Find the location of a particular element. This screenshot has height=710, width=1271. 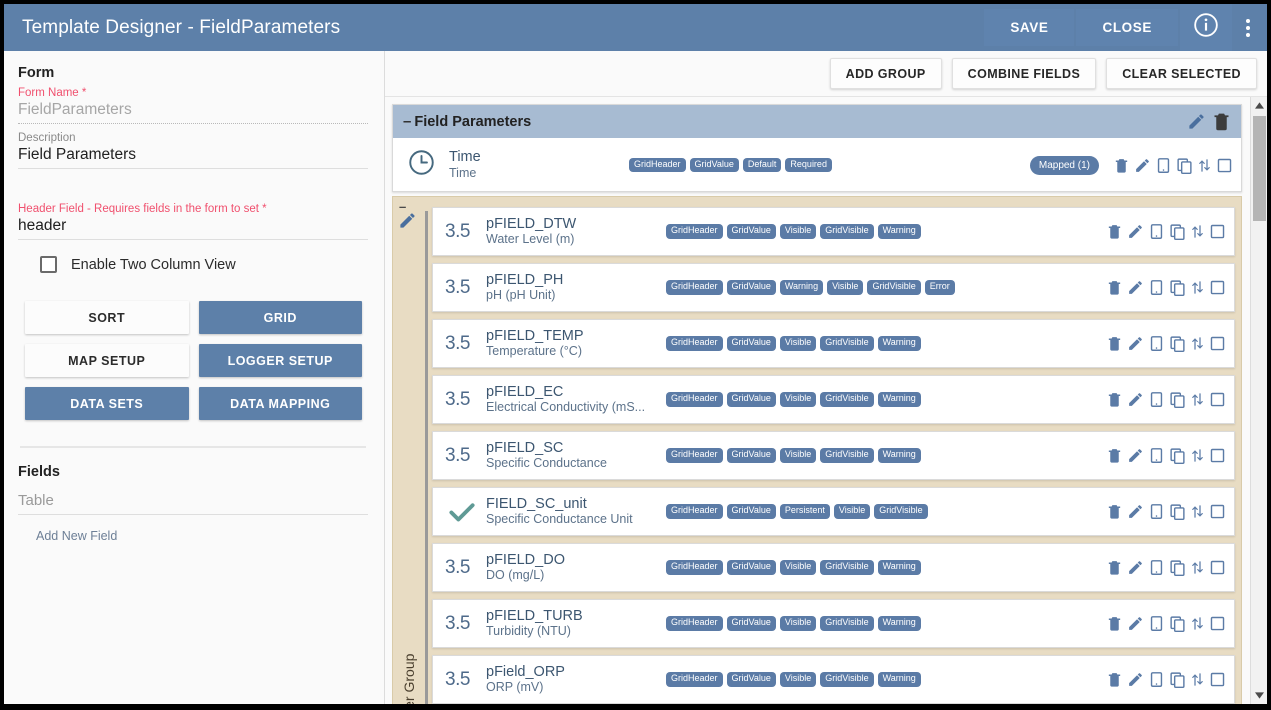

logger-setup-button: LOGGER SETUP is located at coordinates (280, 360).